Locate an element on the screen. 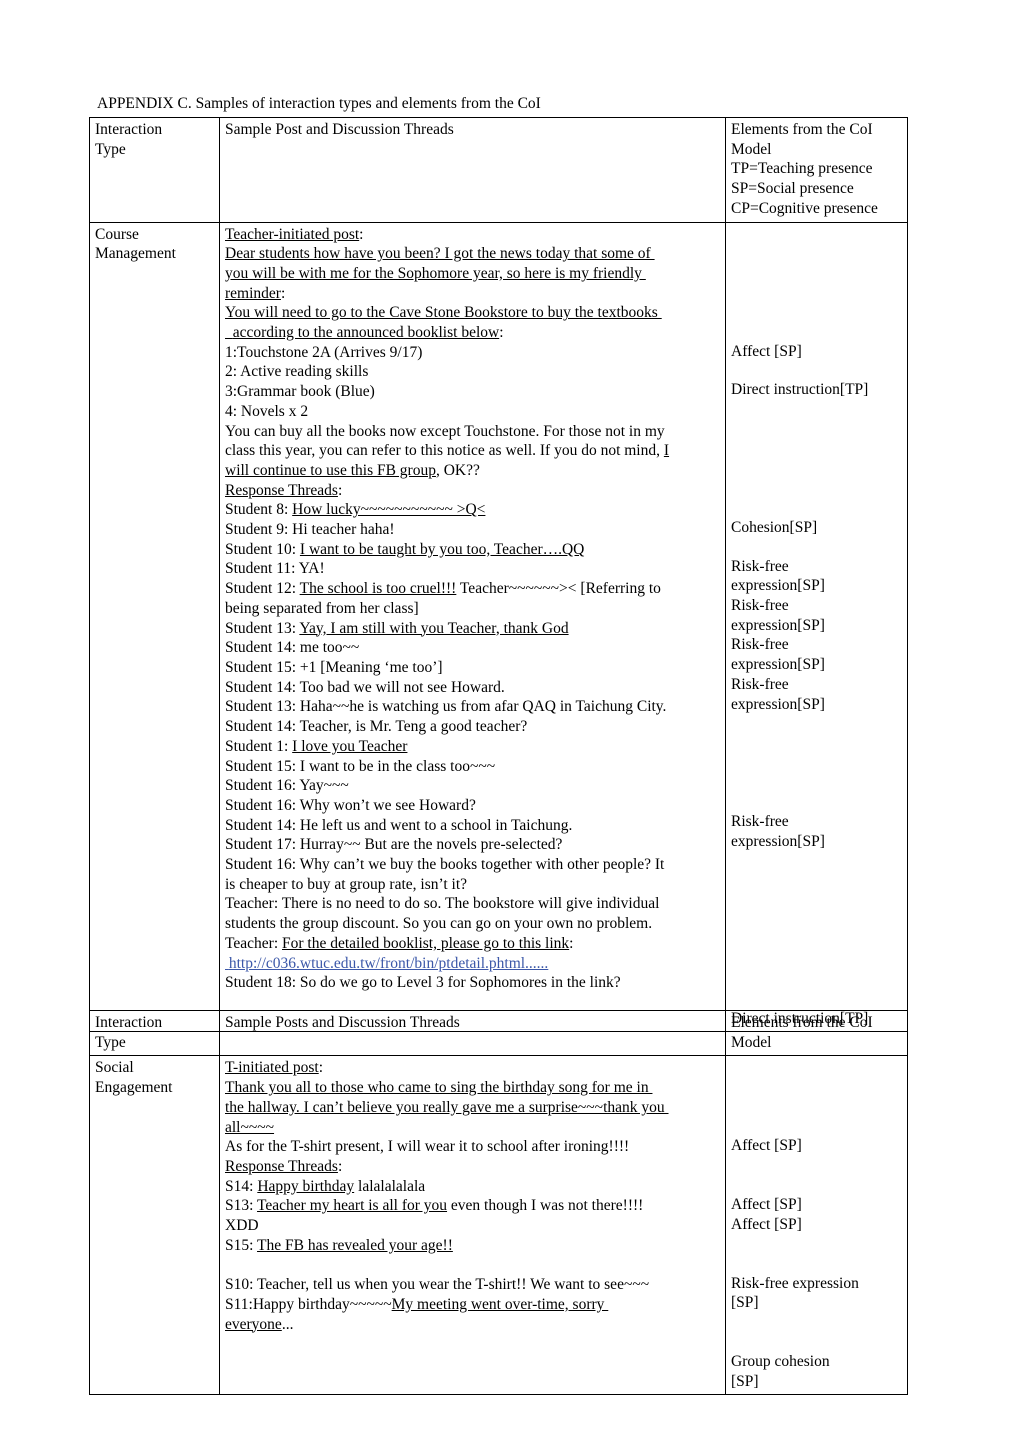 This screenshot has width=1020, height=1443. thread-text: I love you Teacher is located at coordinates (350, 746).